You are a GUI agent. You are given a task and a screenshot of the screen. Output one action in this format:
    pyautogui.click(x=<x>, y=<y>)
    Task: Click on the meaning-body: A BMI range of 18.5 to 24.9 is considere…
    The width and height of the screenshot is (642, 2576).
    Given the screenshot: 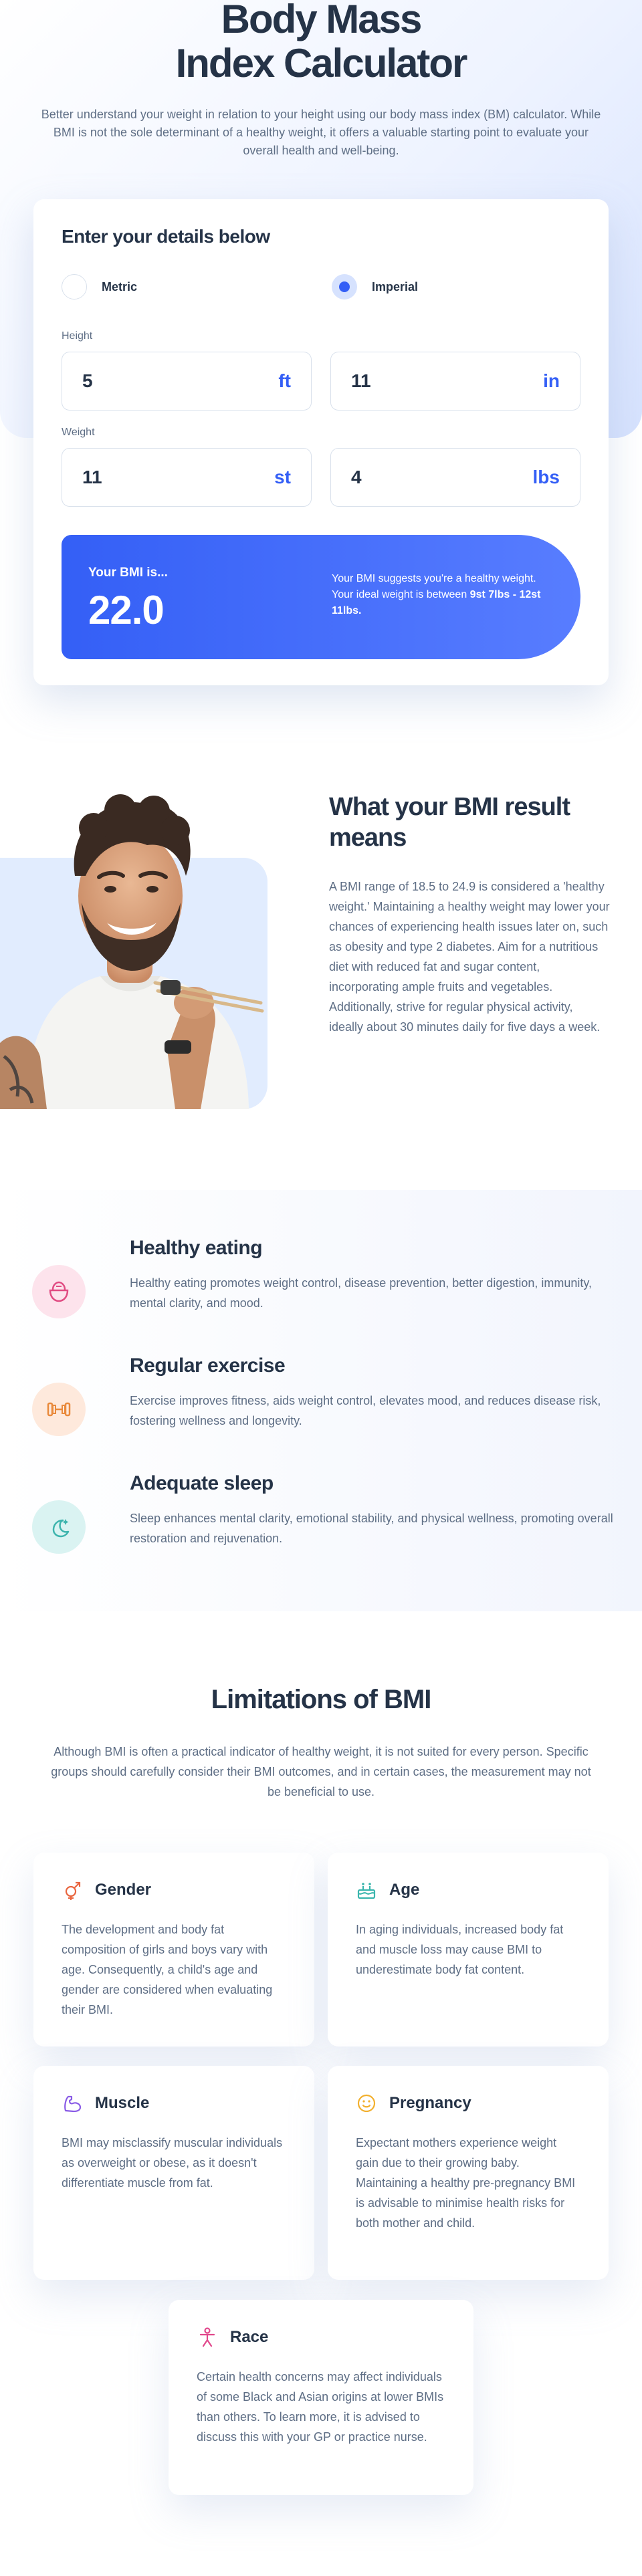 What is the action you would take?
    pyautogui.click(x=469, y=957)
    